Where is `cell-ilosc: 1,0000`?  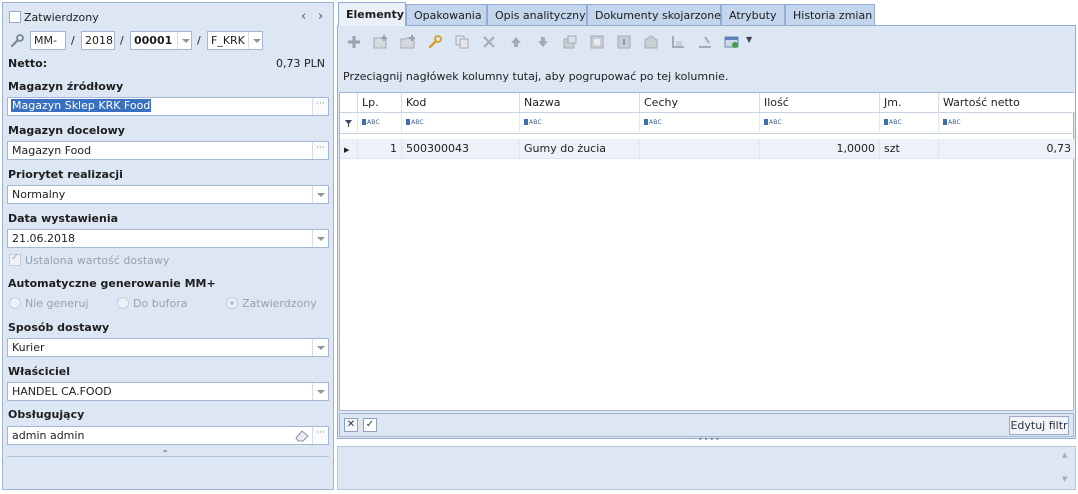
cell-ilosc: 1,0000 is located at coordinates (820, 149).